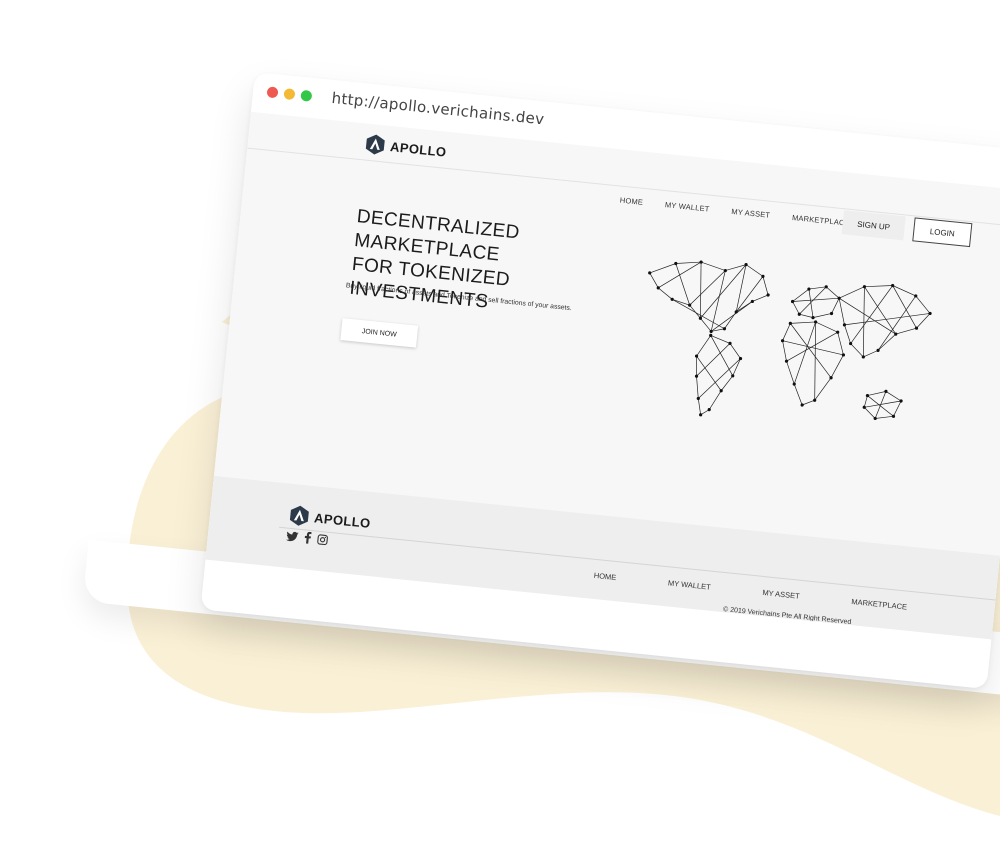  I want to click on copyright-text: © 2019 Verichains Pte All Right Reserved, so click(787, 616).